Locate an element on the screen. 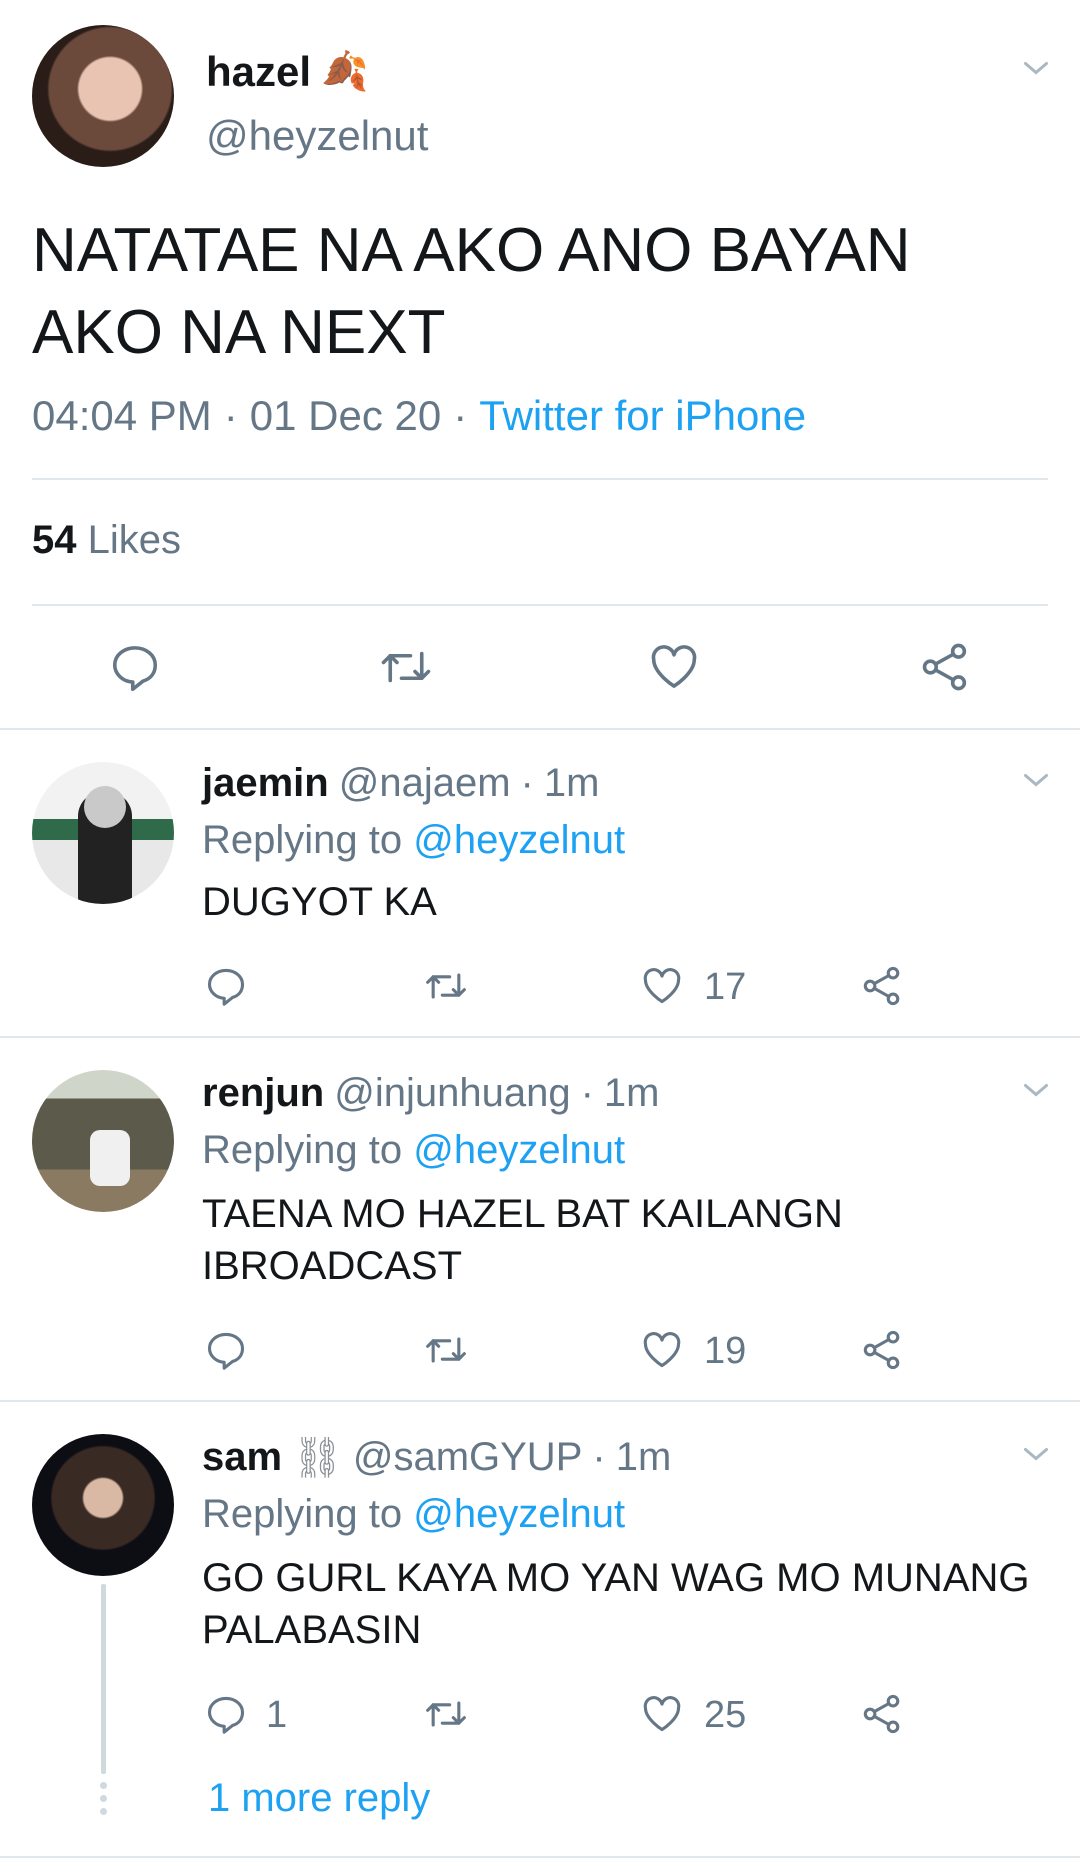  reply-text-line: DUGYOT KA is located at coordinates (319, 902).